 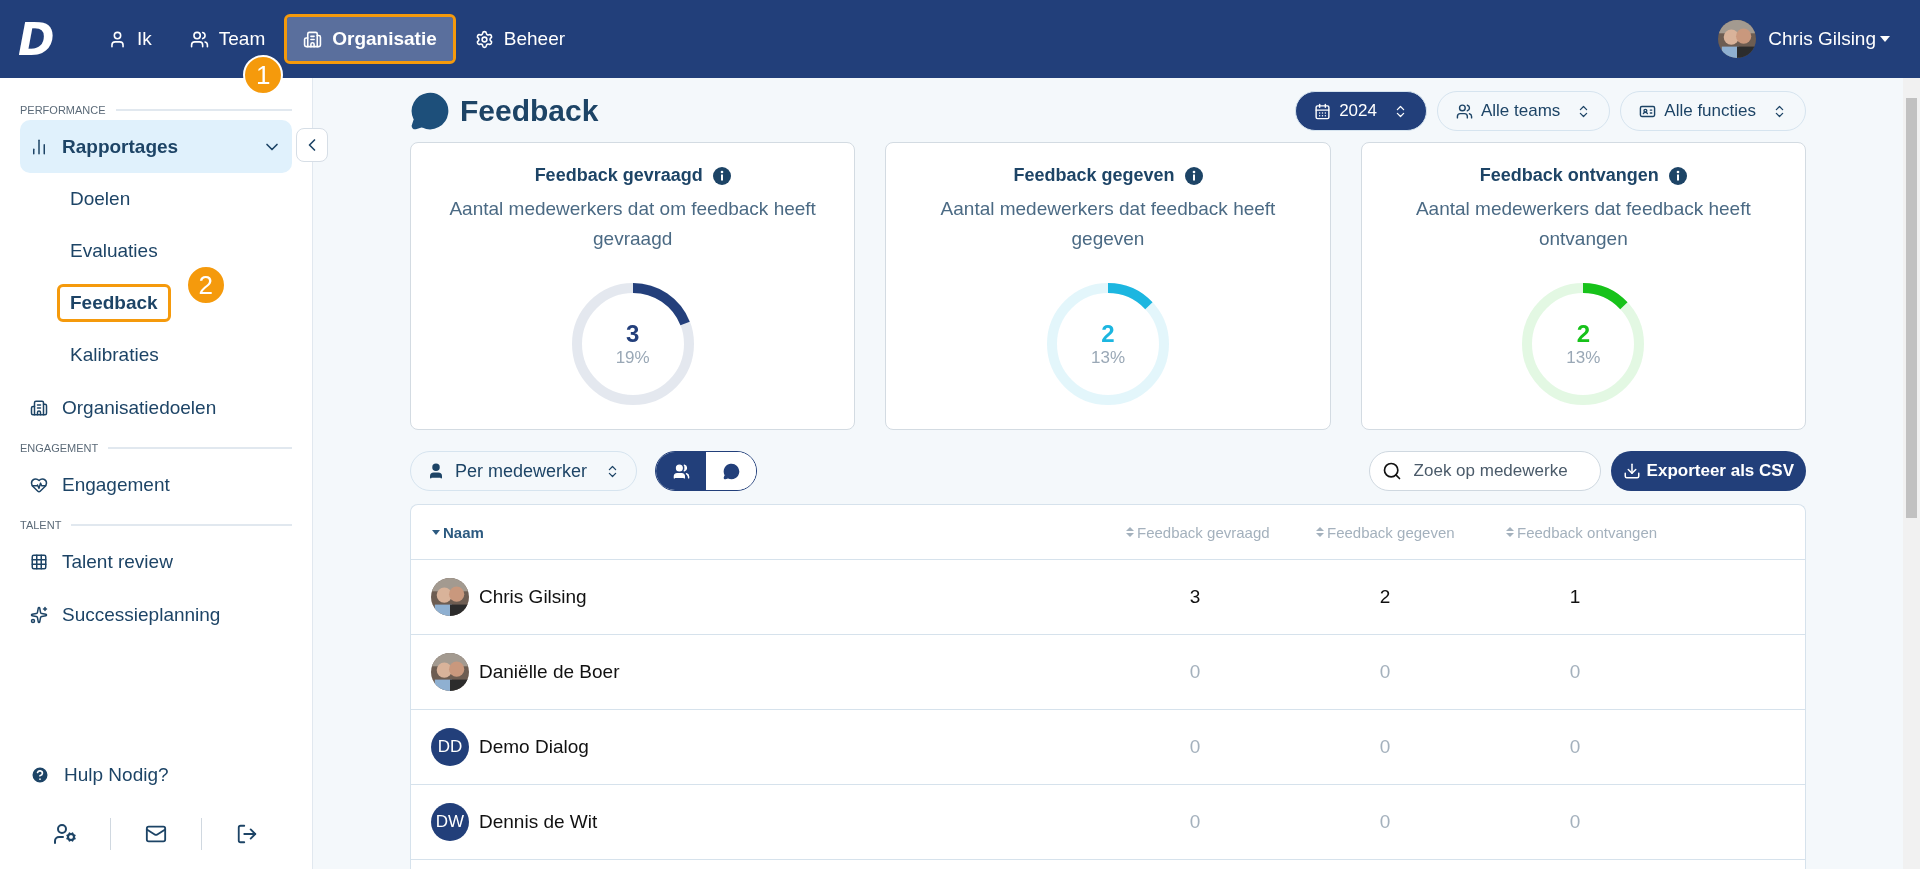 What do you see at coordinates (1911, 473) in the screenshot?
I see `scrollbar` at bounding box center [1911, 473].